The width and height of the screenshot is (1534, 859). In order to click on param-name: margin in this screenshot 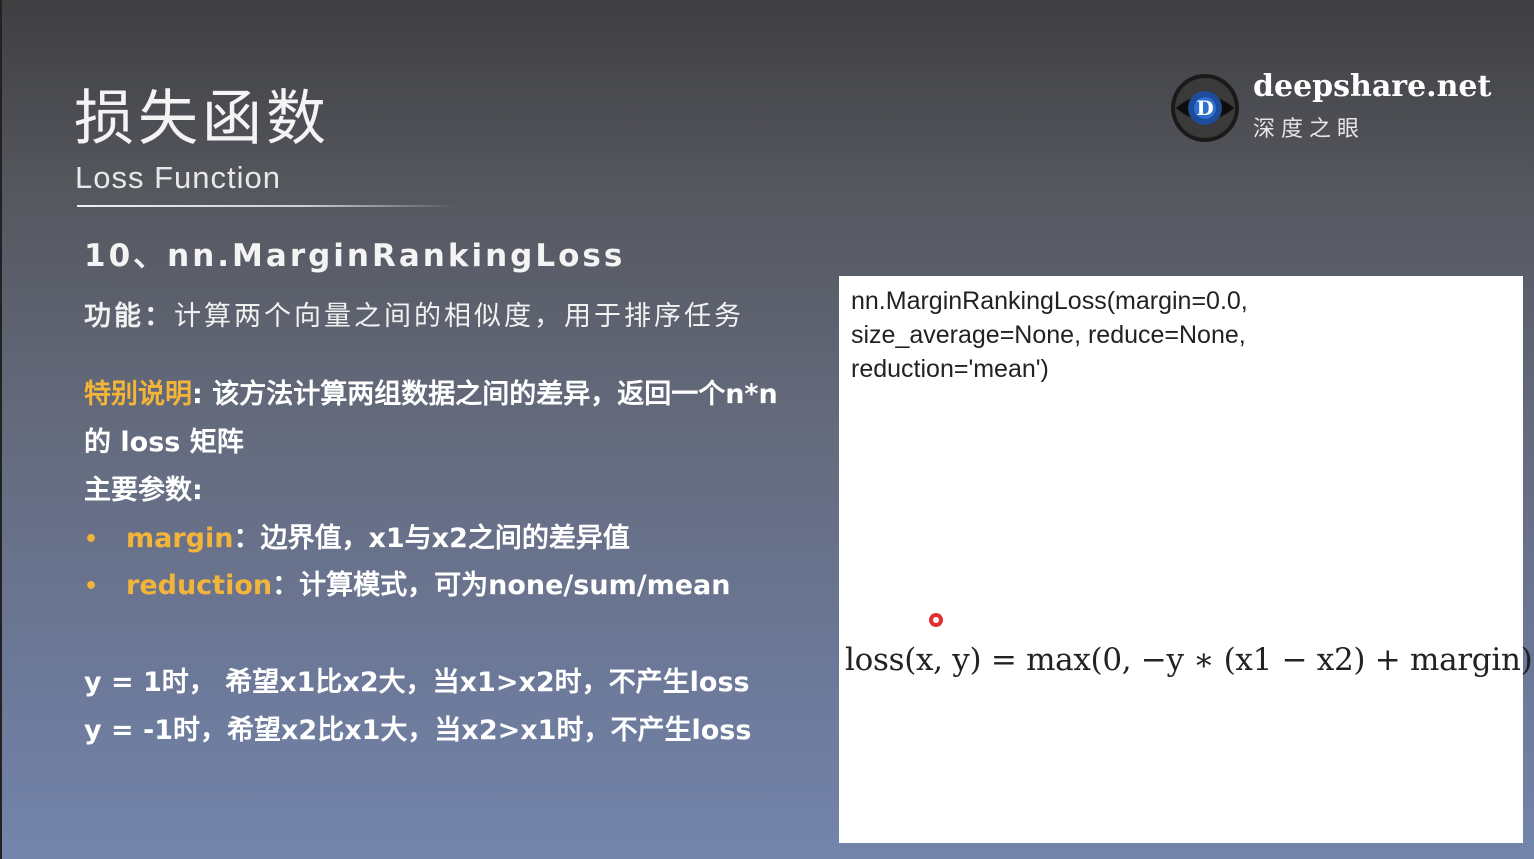, I will do `click(180, 538)`.